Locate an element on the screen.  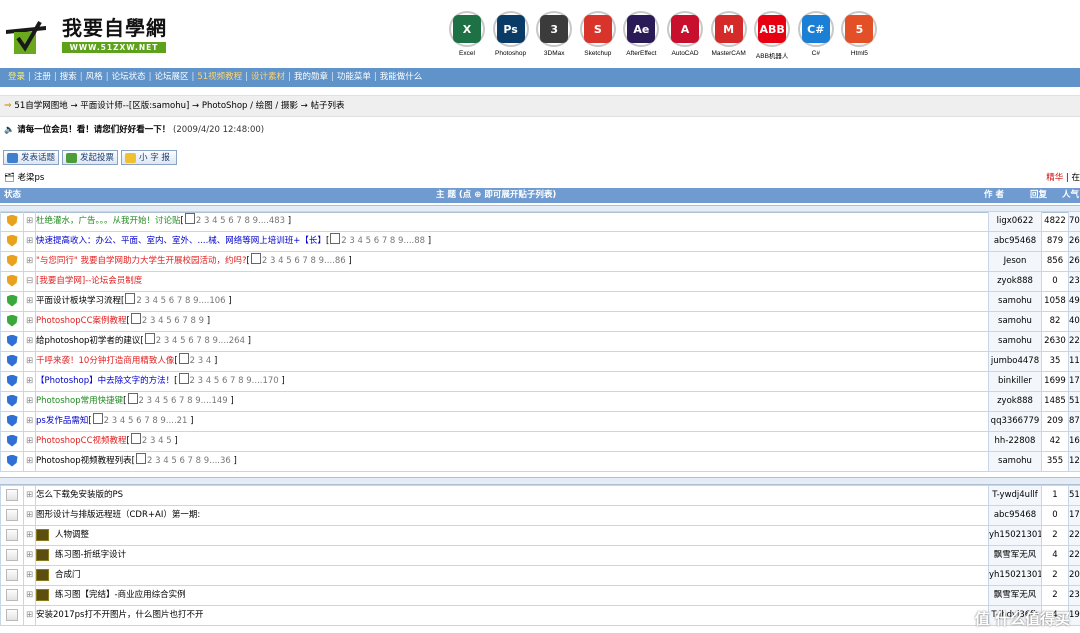
topic-link: 平面设计板块学习流程 is located at coordinates (79, 301).